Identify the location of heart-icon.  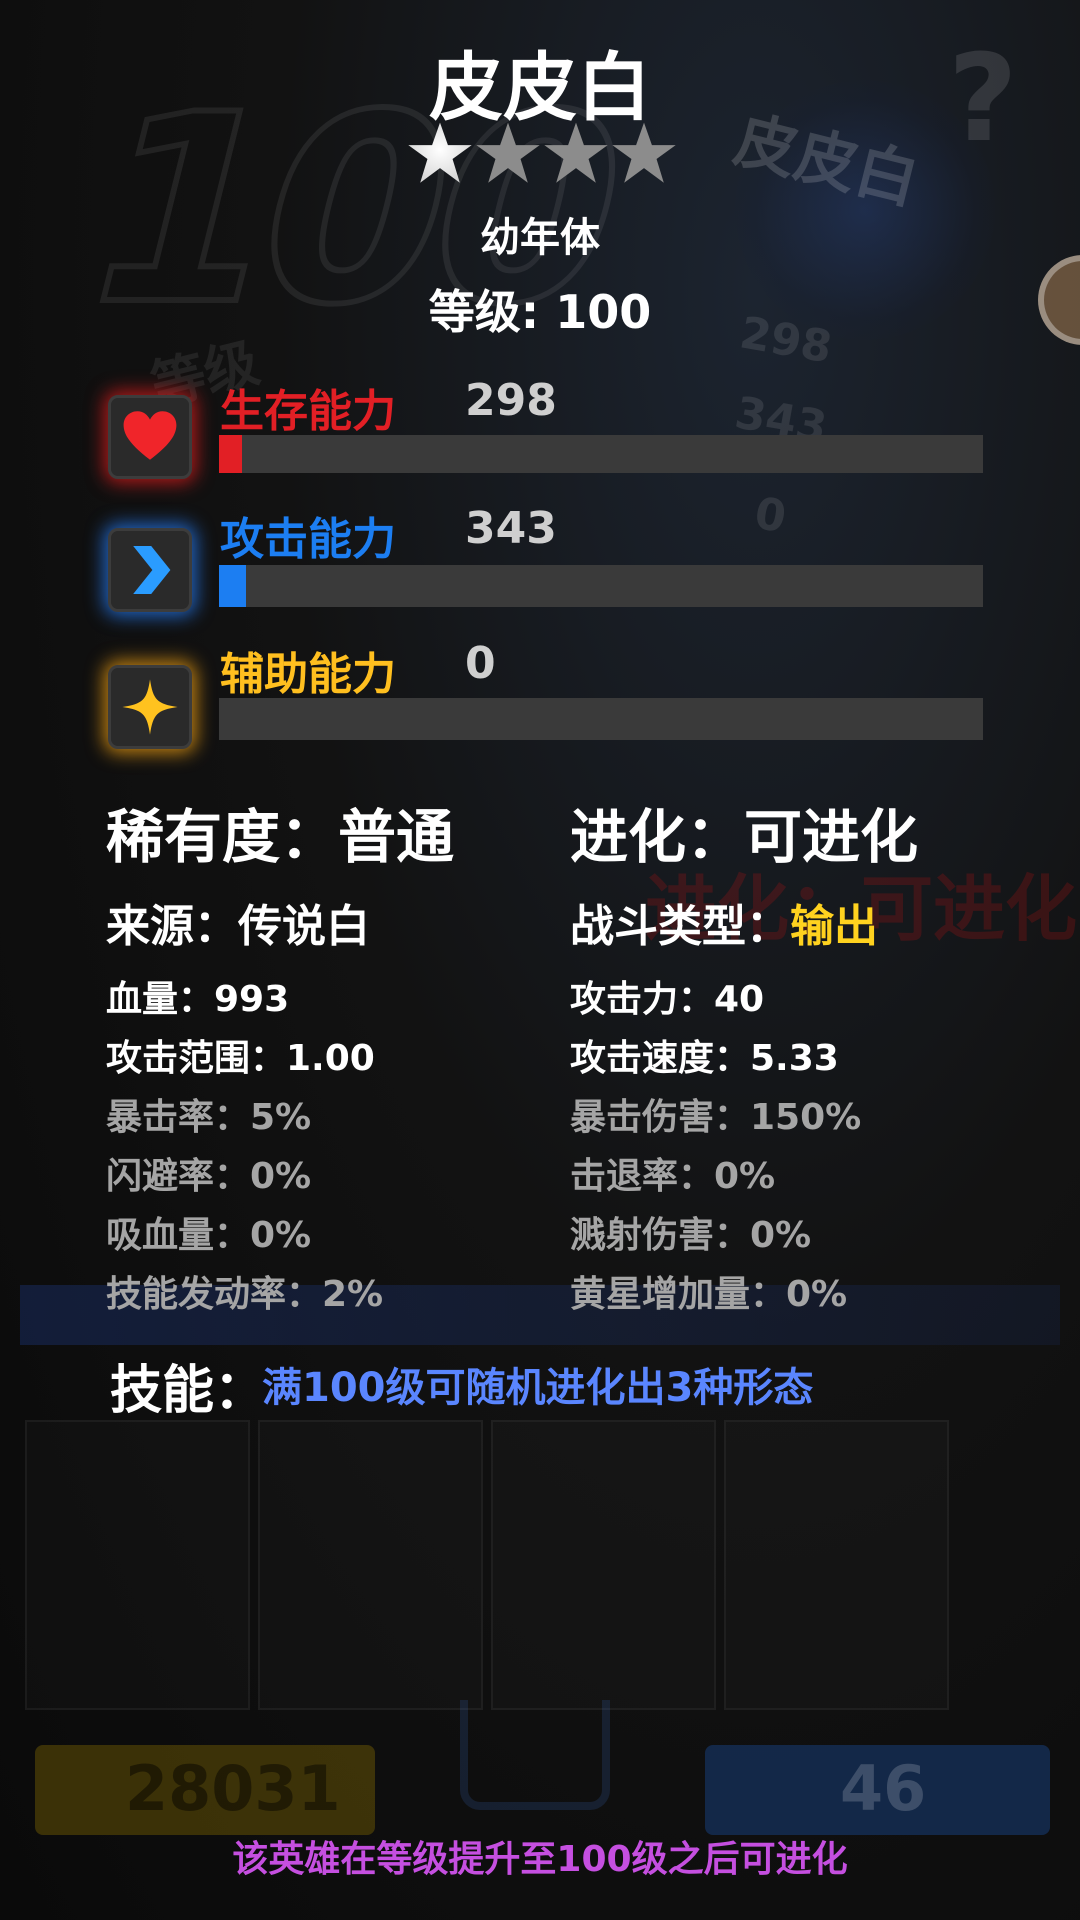
(150, 435).